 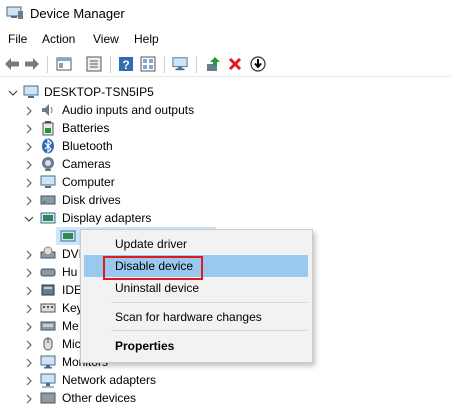 What do you see at coordinates (48, 146) in the screenshot?
I see `bluetooth-icon` at bounding box center [48, 146].